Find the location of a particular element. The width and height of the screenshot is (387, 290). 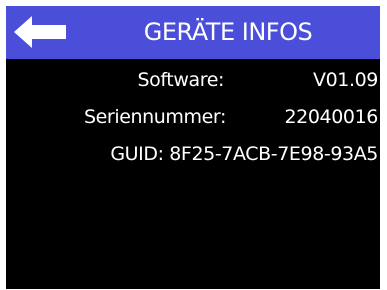

back-button is located at coordinates (41, 32).